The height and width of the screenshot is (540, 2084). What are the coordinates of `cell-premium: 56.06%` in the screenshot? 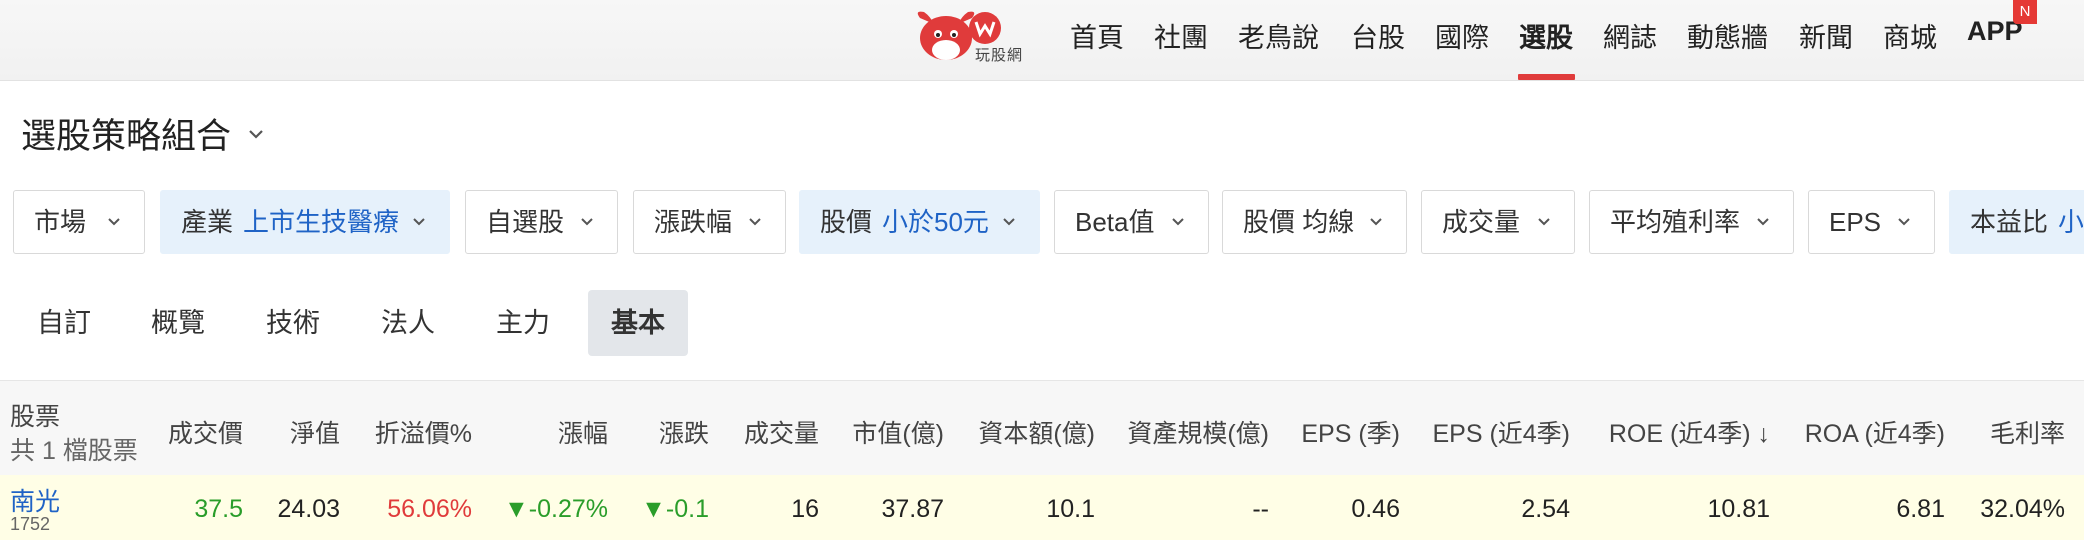 It's located at (429, 509).